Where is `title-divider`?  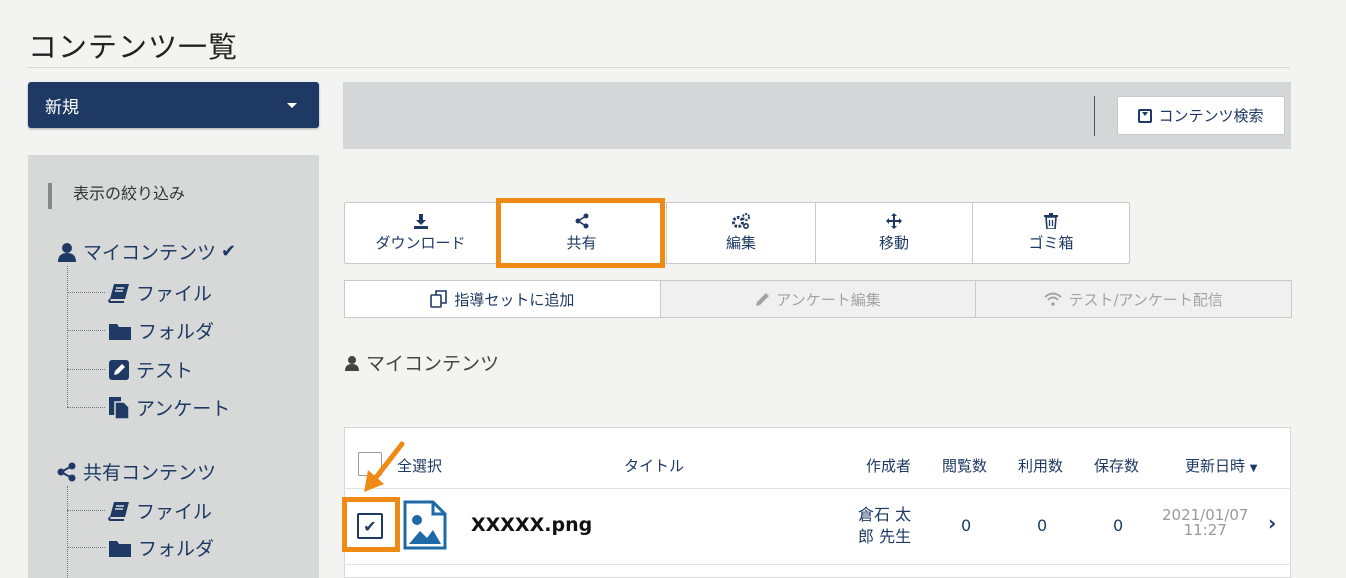 title-divider is located at coordinates (659, 67).